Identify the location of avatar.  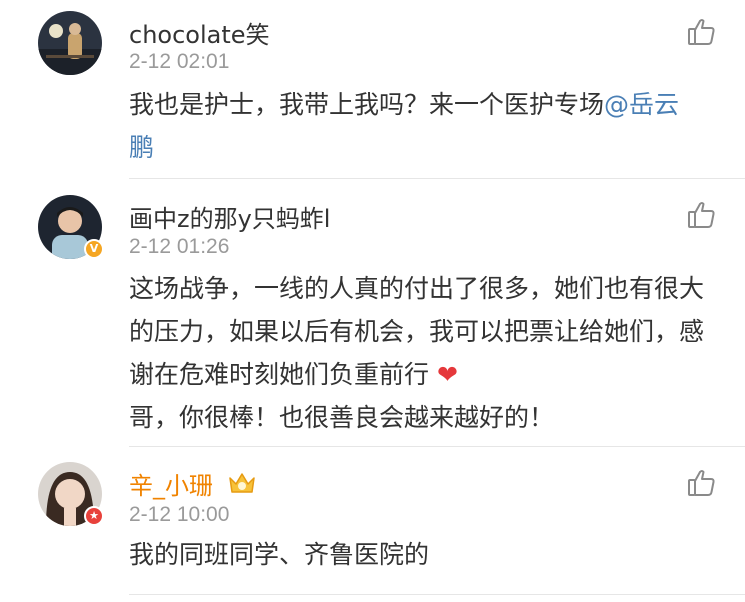
(70, 43).